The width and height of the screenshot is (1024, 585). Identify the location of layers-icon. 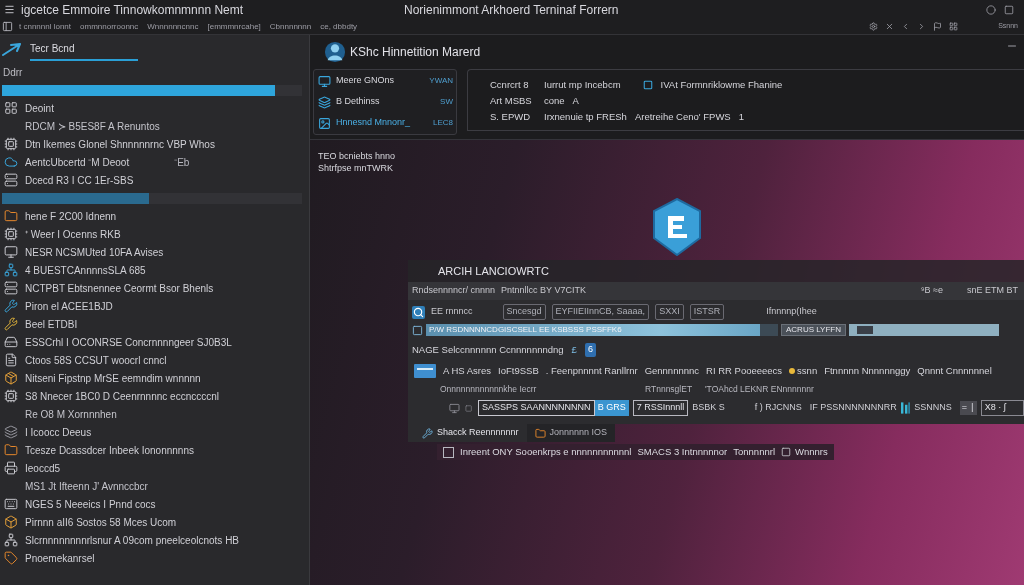
(324, 102).